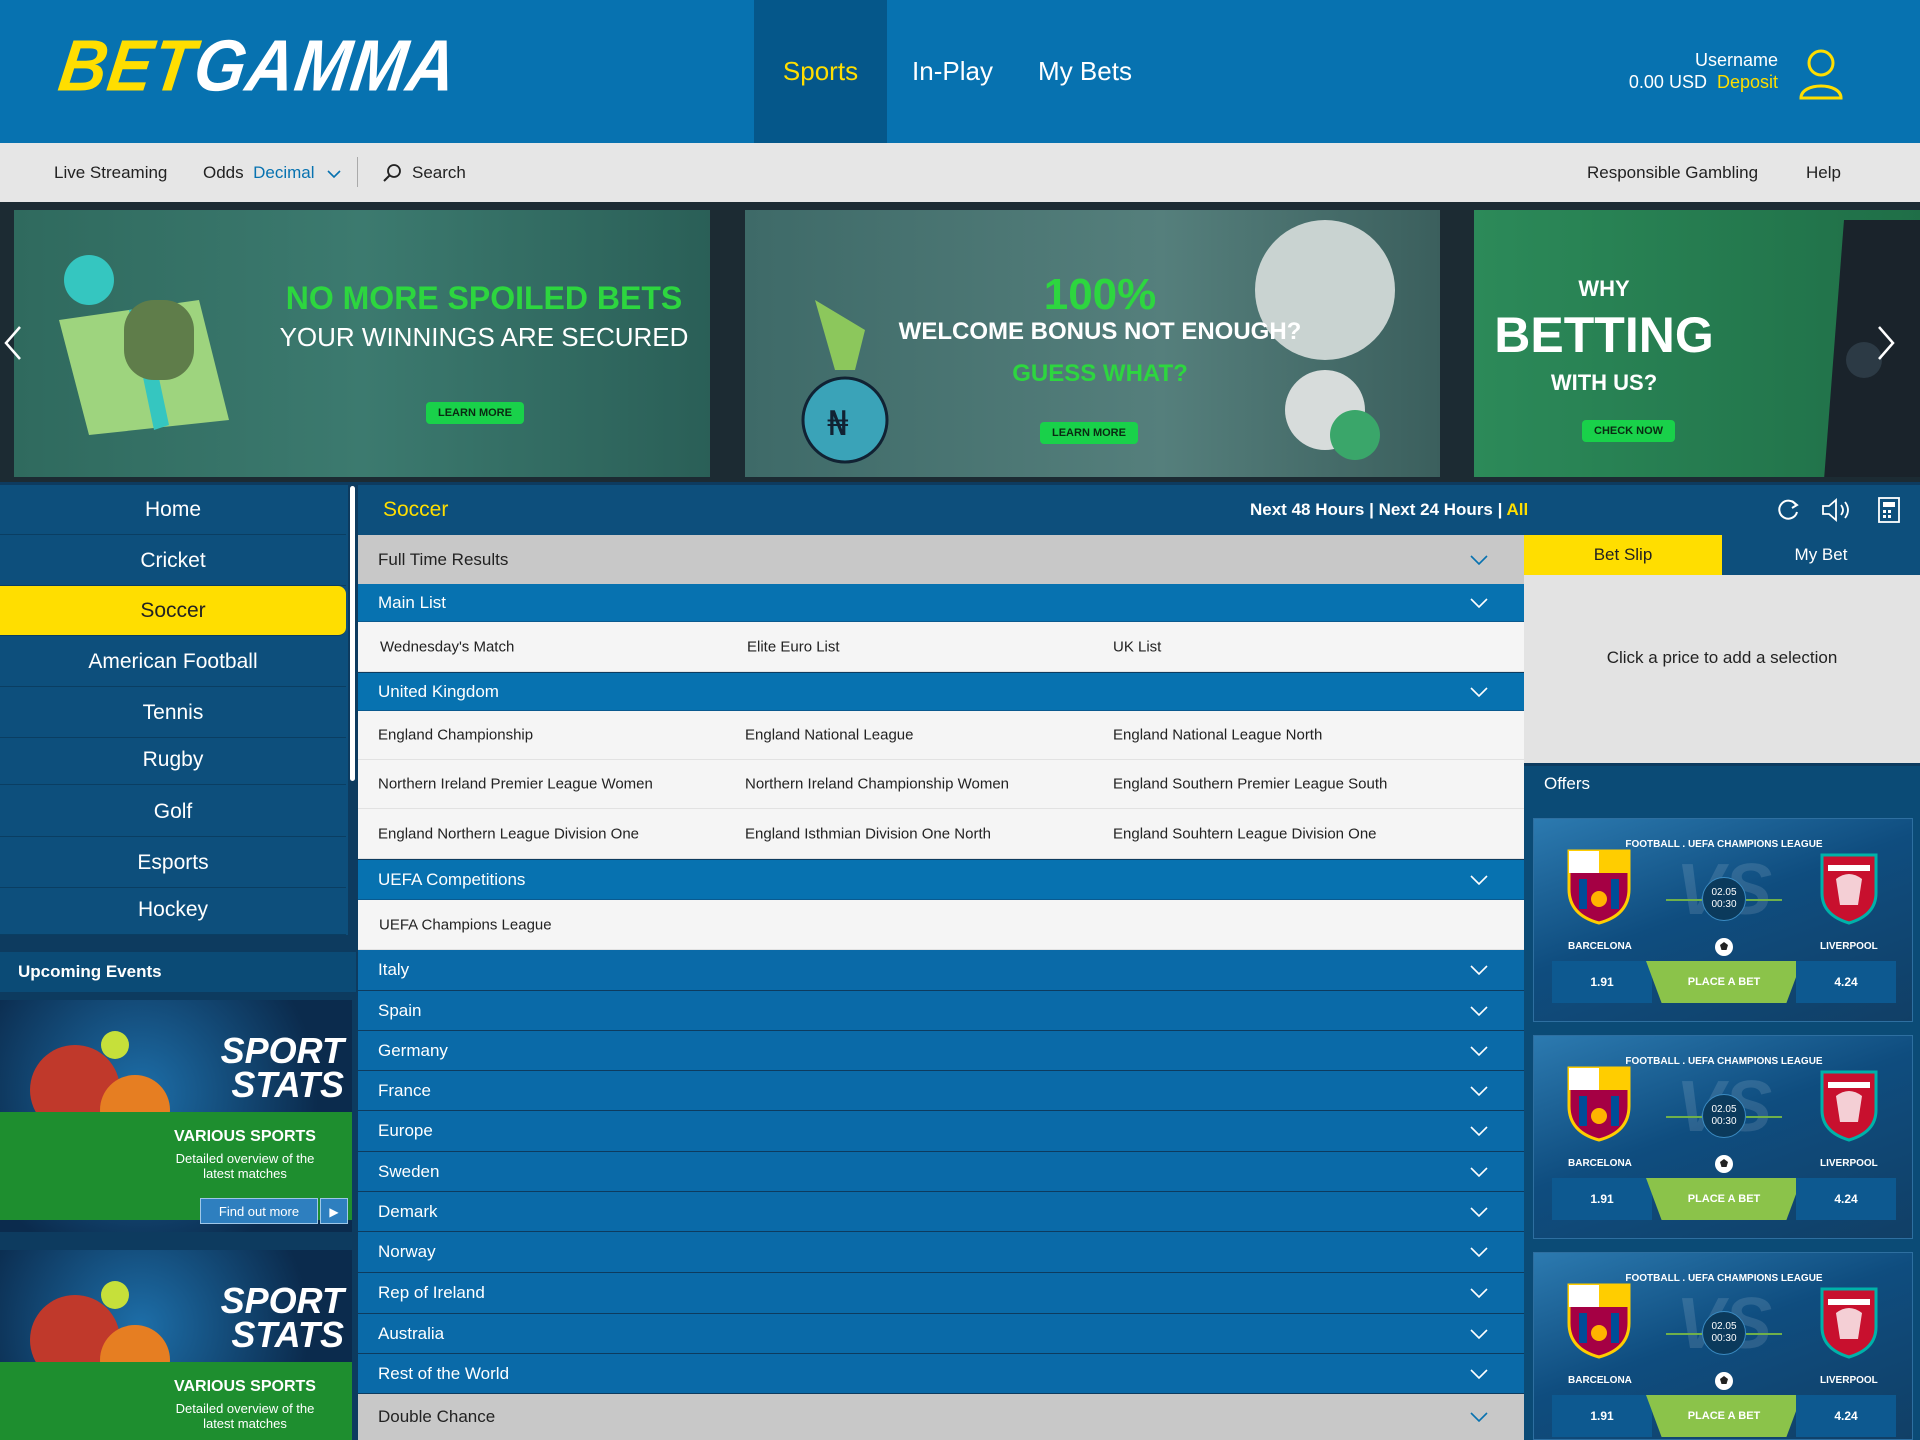 This screenshot has width=1920, height=1440. I want to click on country-row-italy: Italy, so click(941, 970).